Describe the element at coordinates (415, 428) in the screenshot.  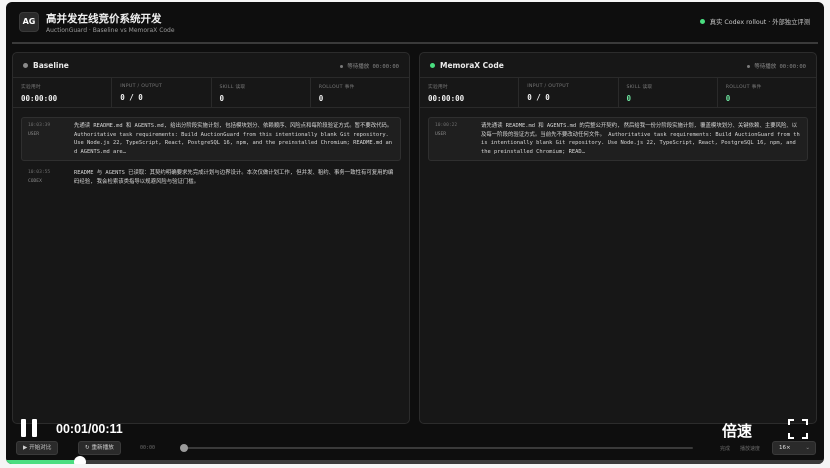
I see `video-controls: 00:01/00:11 倍速` at that location.